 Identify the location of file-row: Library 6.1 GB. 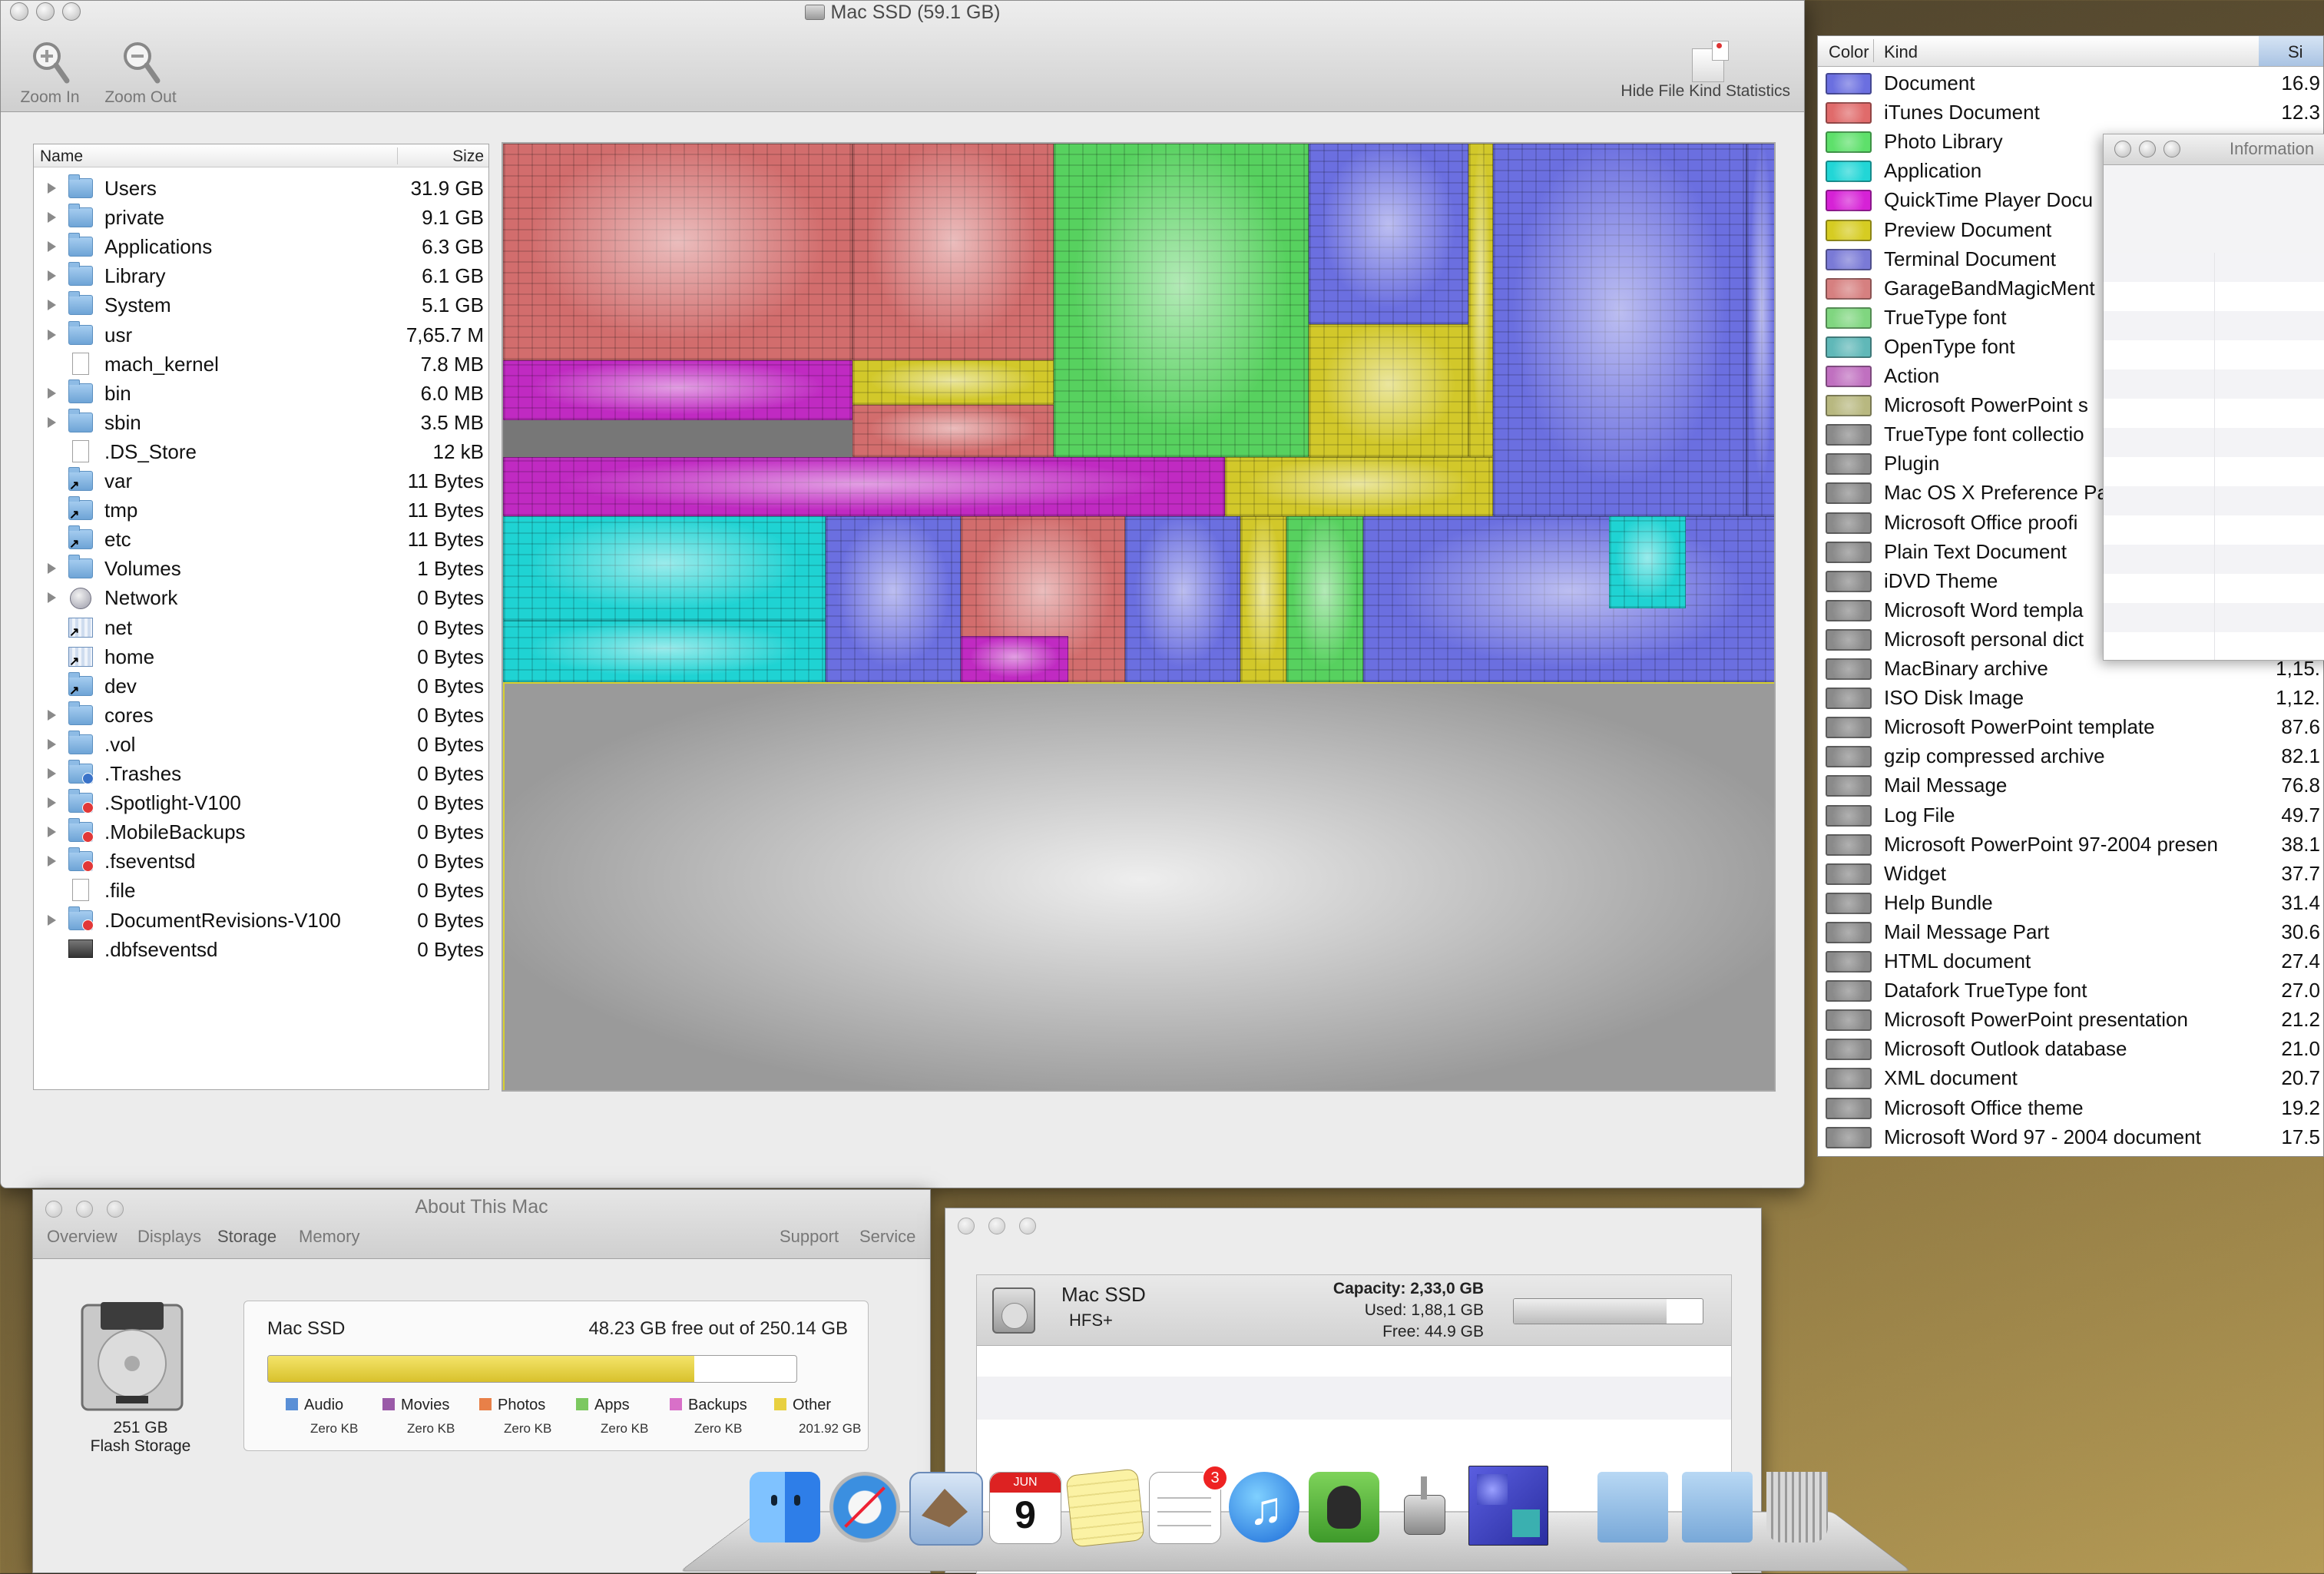
(261, 275).